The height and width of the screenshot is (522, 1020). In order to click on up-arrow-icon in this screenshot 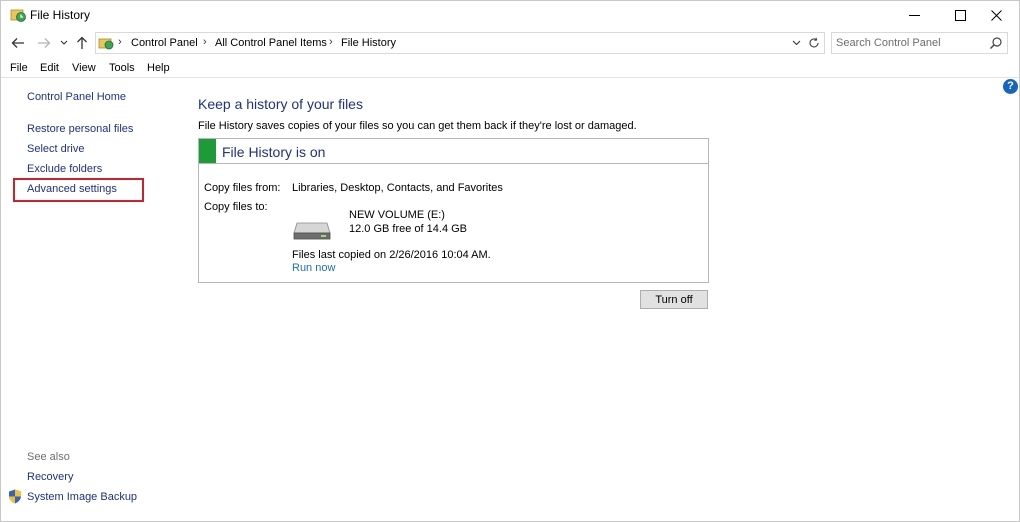, I will do `click(82, 42)`.